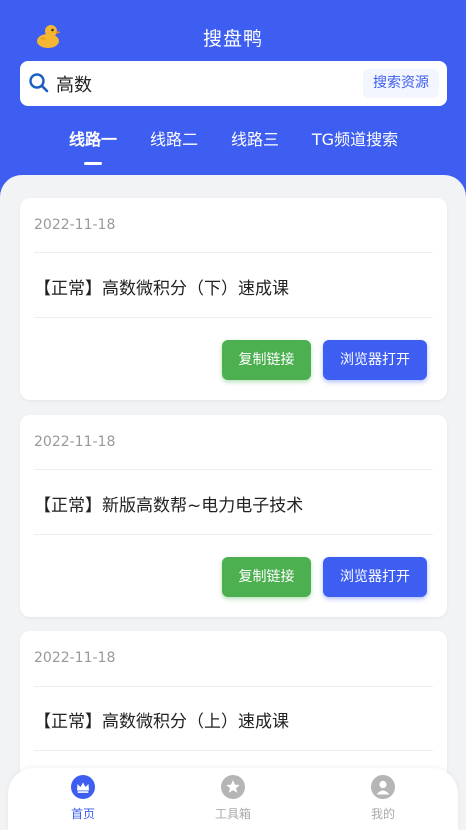  I want to click on tab-tg-channel-search: TG频道搜索, so click(355, 138).